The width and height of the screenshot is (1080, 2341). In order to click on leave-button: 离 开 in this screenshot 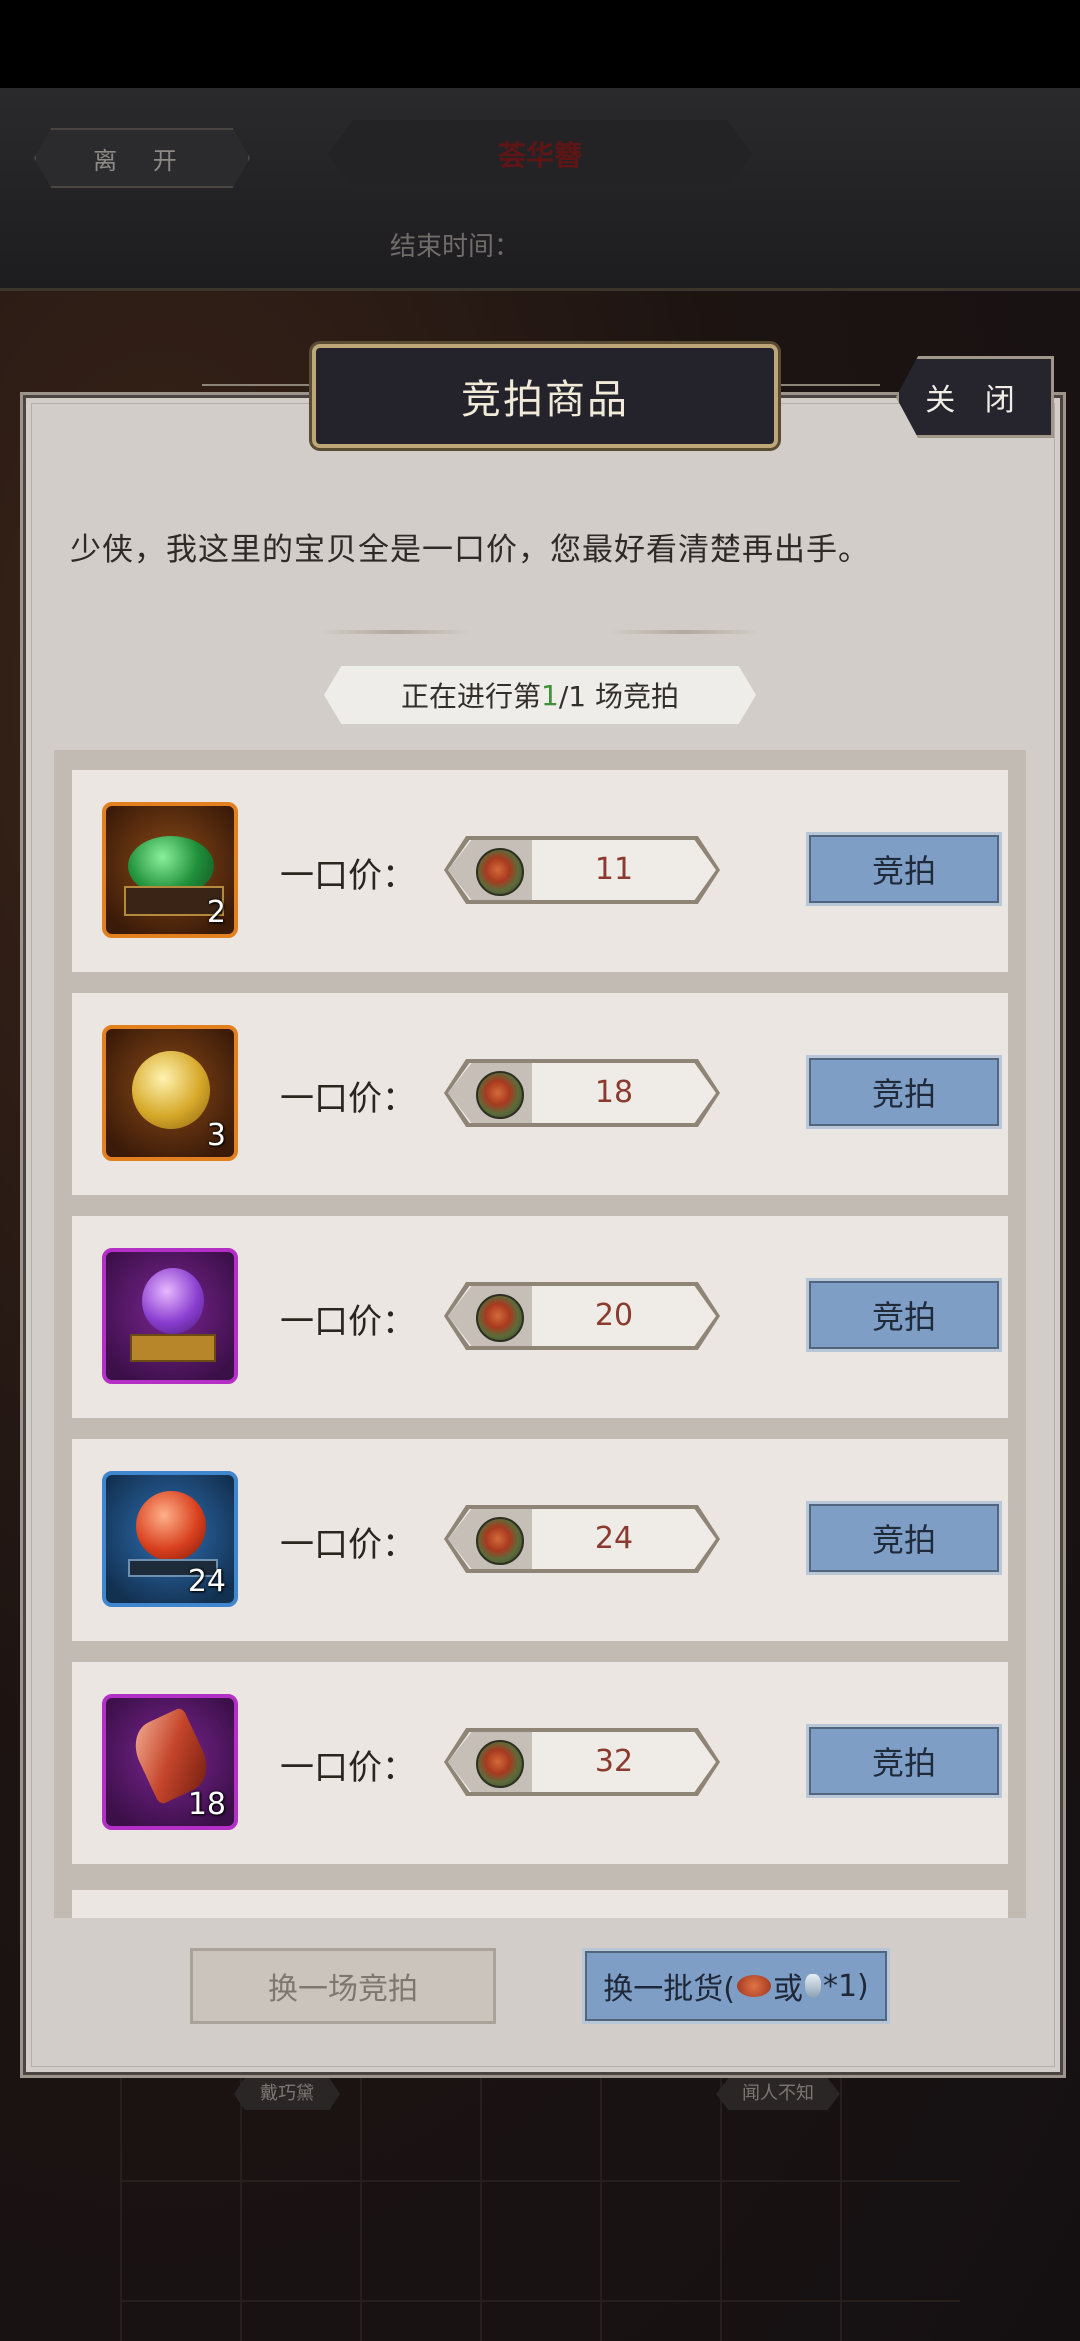, I will do `click(142, 158)`.